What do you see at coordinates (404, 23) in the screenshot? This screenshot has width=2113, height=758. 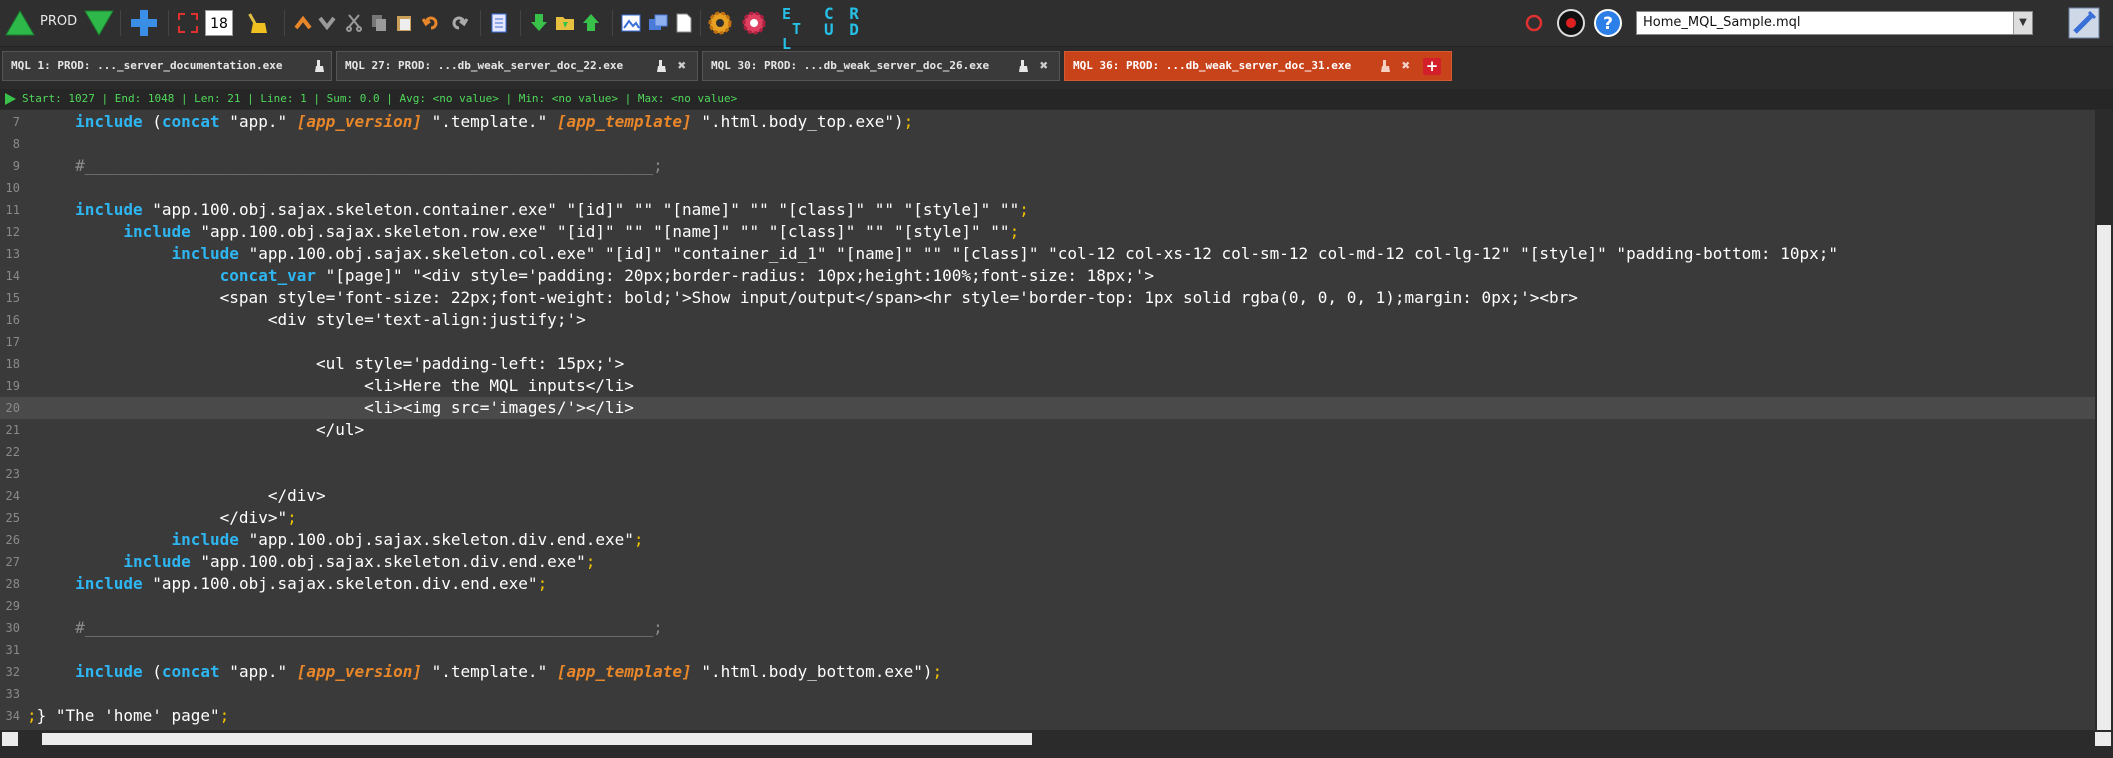 I see `paste-icon` at bounding box center [404, 23].